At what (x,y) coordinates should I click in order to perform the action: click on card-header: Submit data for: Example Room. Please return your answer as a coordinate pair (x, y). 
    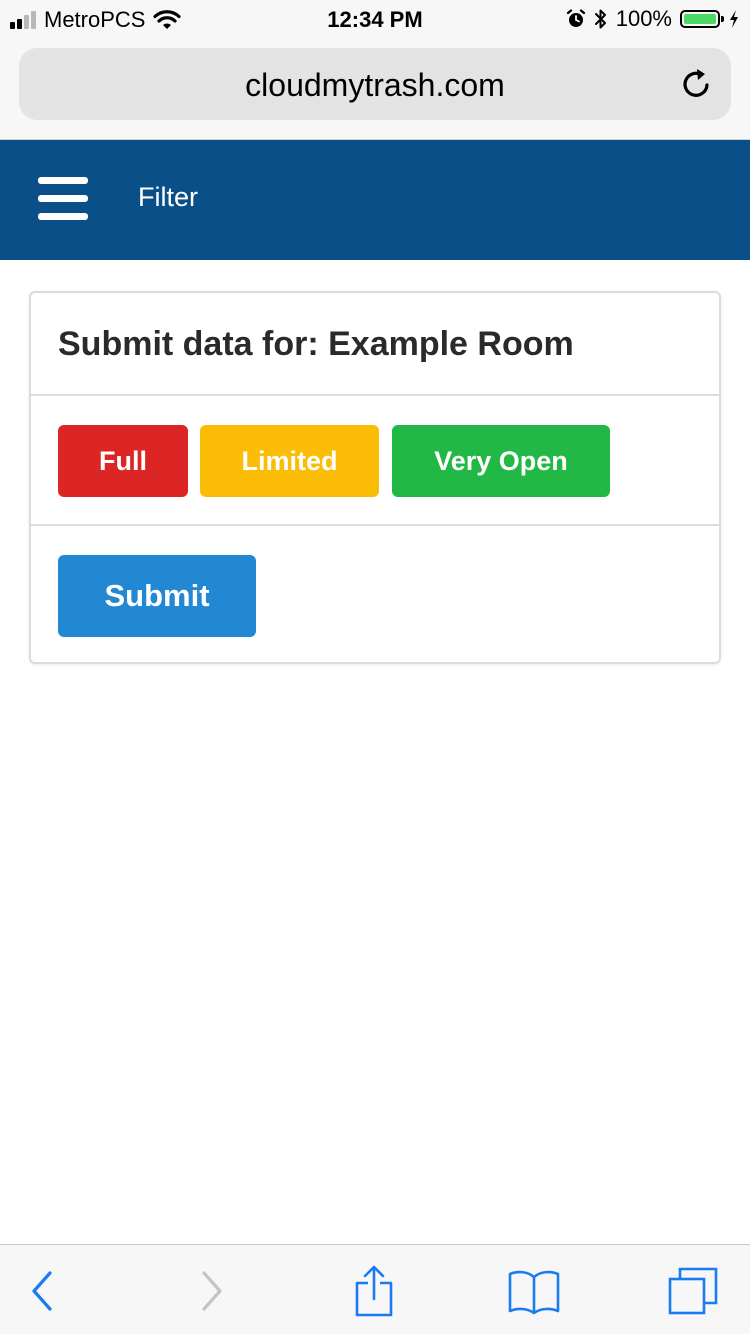
    Looking at the image, I should click on (375, 344).